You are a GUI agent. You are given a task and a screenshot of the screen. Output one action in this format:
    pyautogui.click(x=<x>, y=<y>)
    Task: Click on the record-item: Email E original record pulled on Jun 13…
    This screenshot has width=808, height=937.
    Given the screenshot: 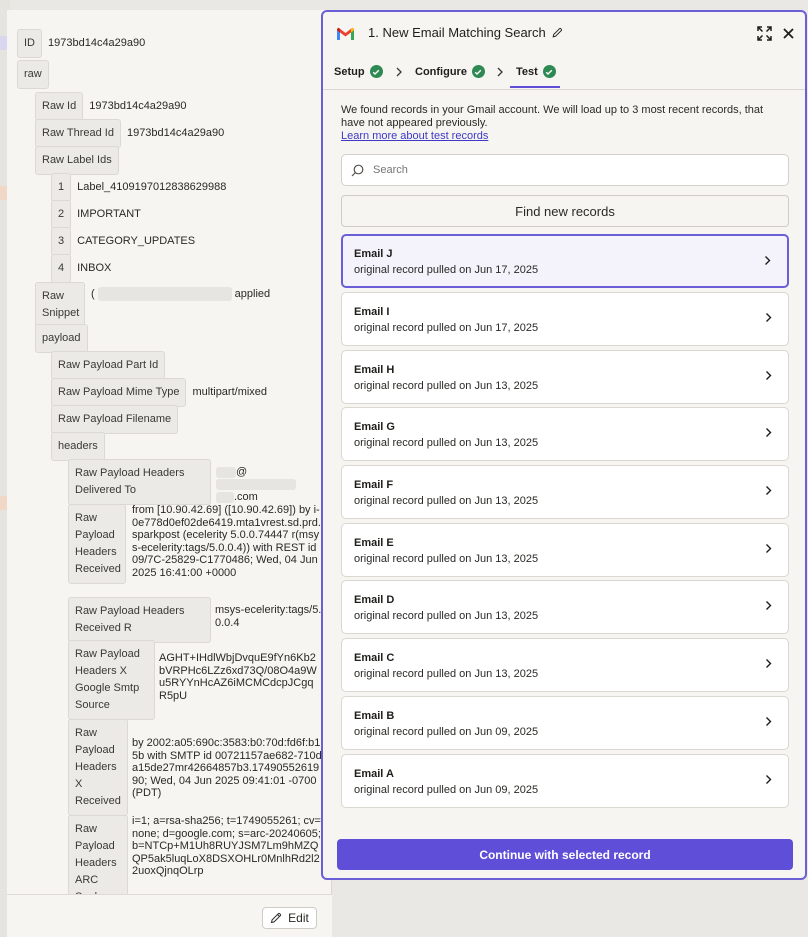 What is the action you would take?
    pyautogui.click(x=565, y=550)
    